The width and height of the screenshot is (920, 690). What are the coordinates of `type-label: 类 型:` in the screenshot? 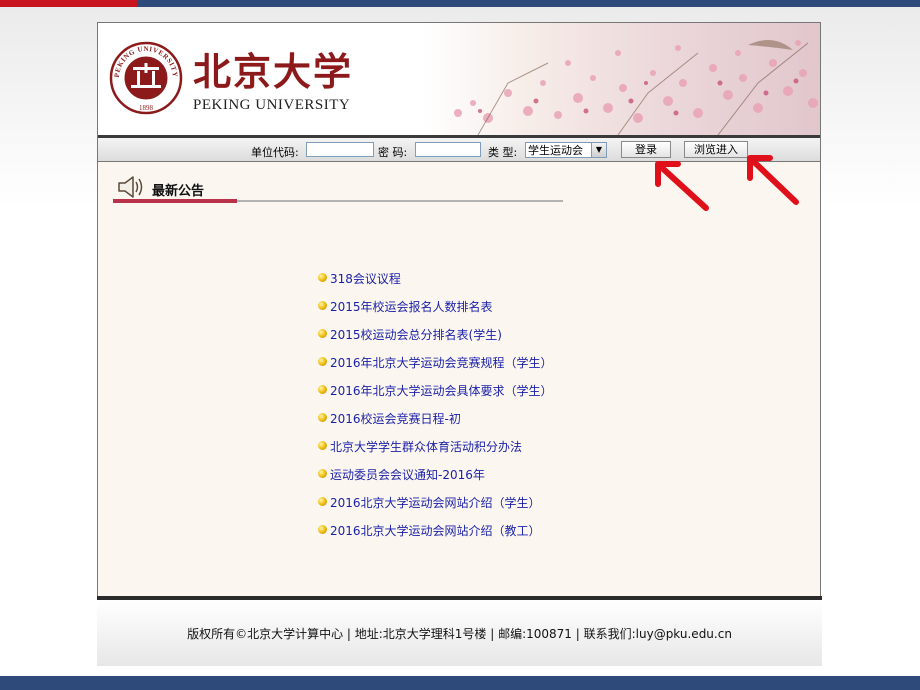 It's located at (503, 152).